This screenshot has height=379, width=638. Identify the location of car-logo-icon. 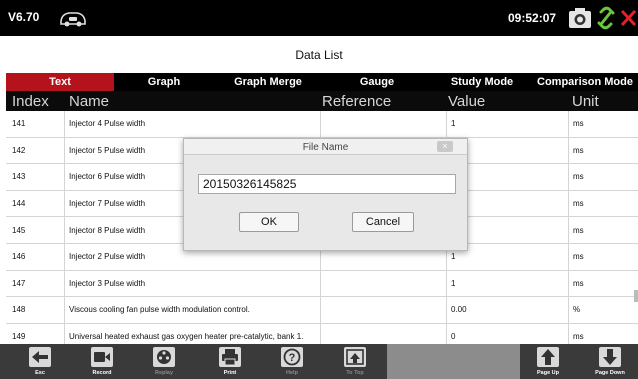
(73, 18).